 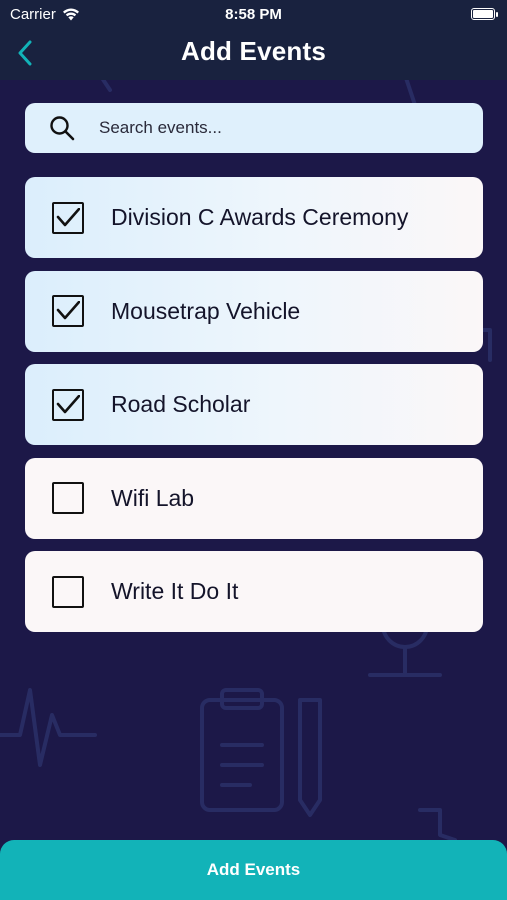 I want to click on navigation-bar: Add Events, so click(x=253, y=54).